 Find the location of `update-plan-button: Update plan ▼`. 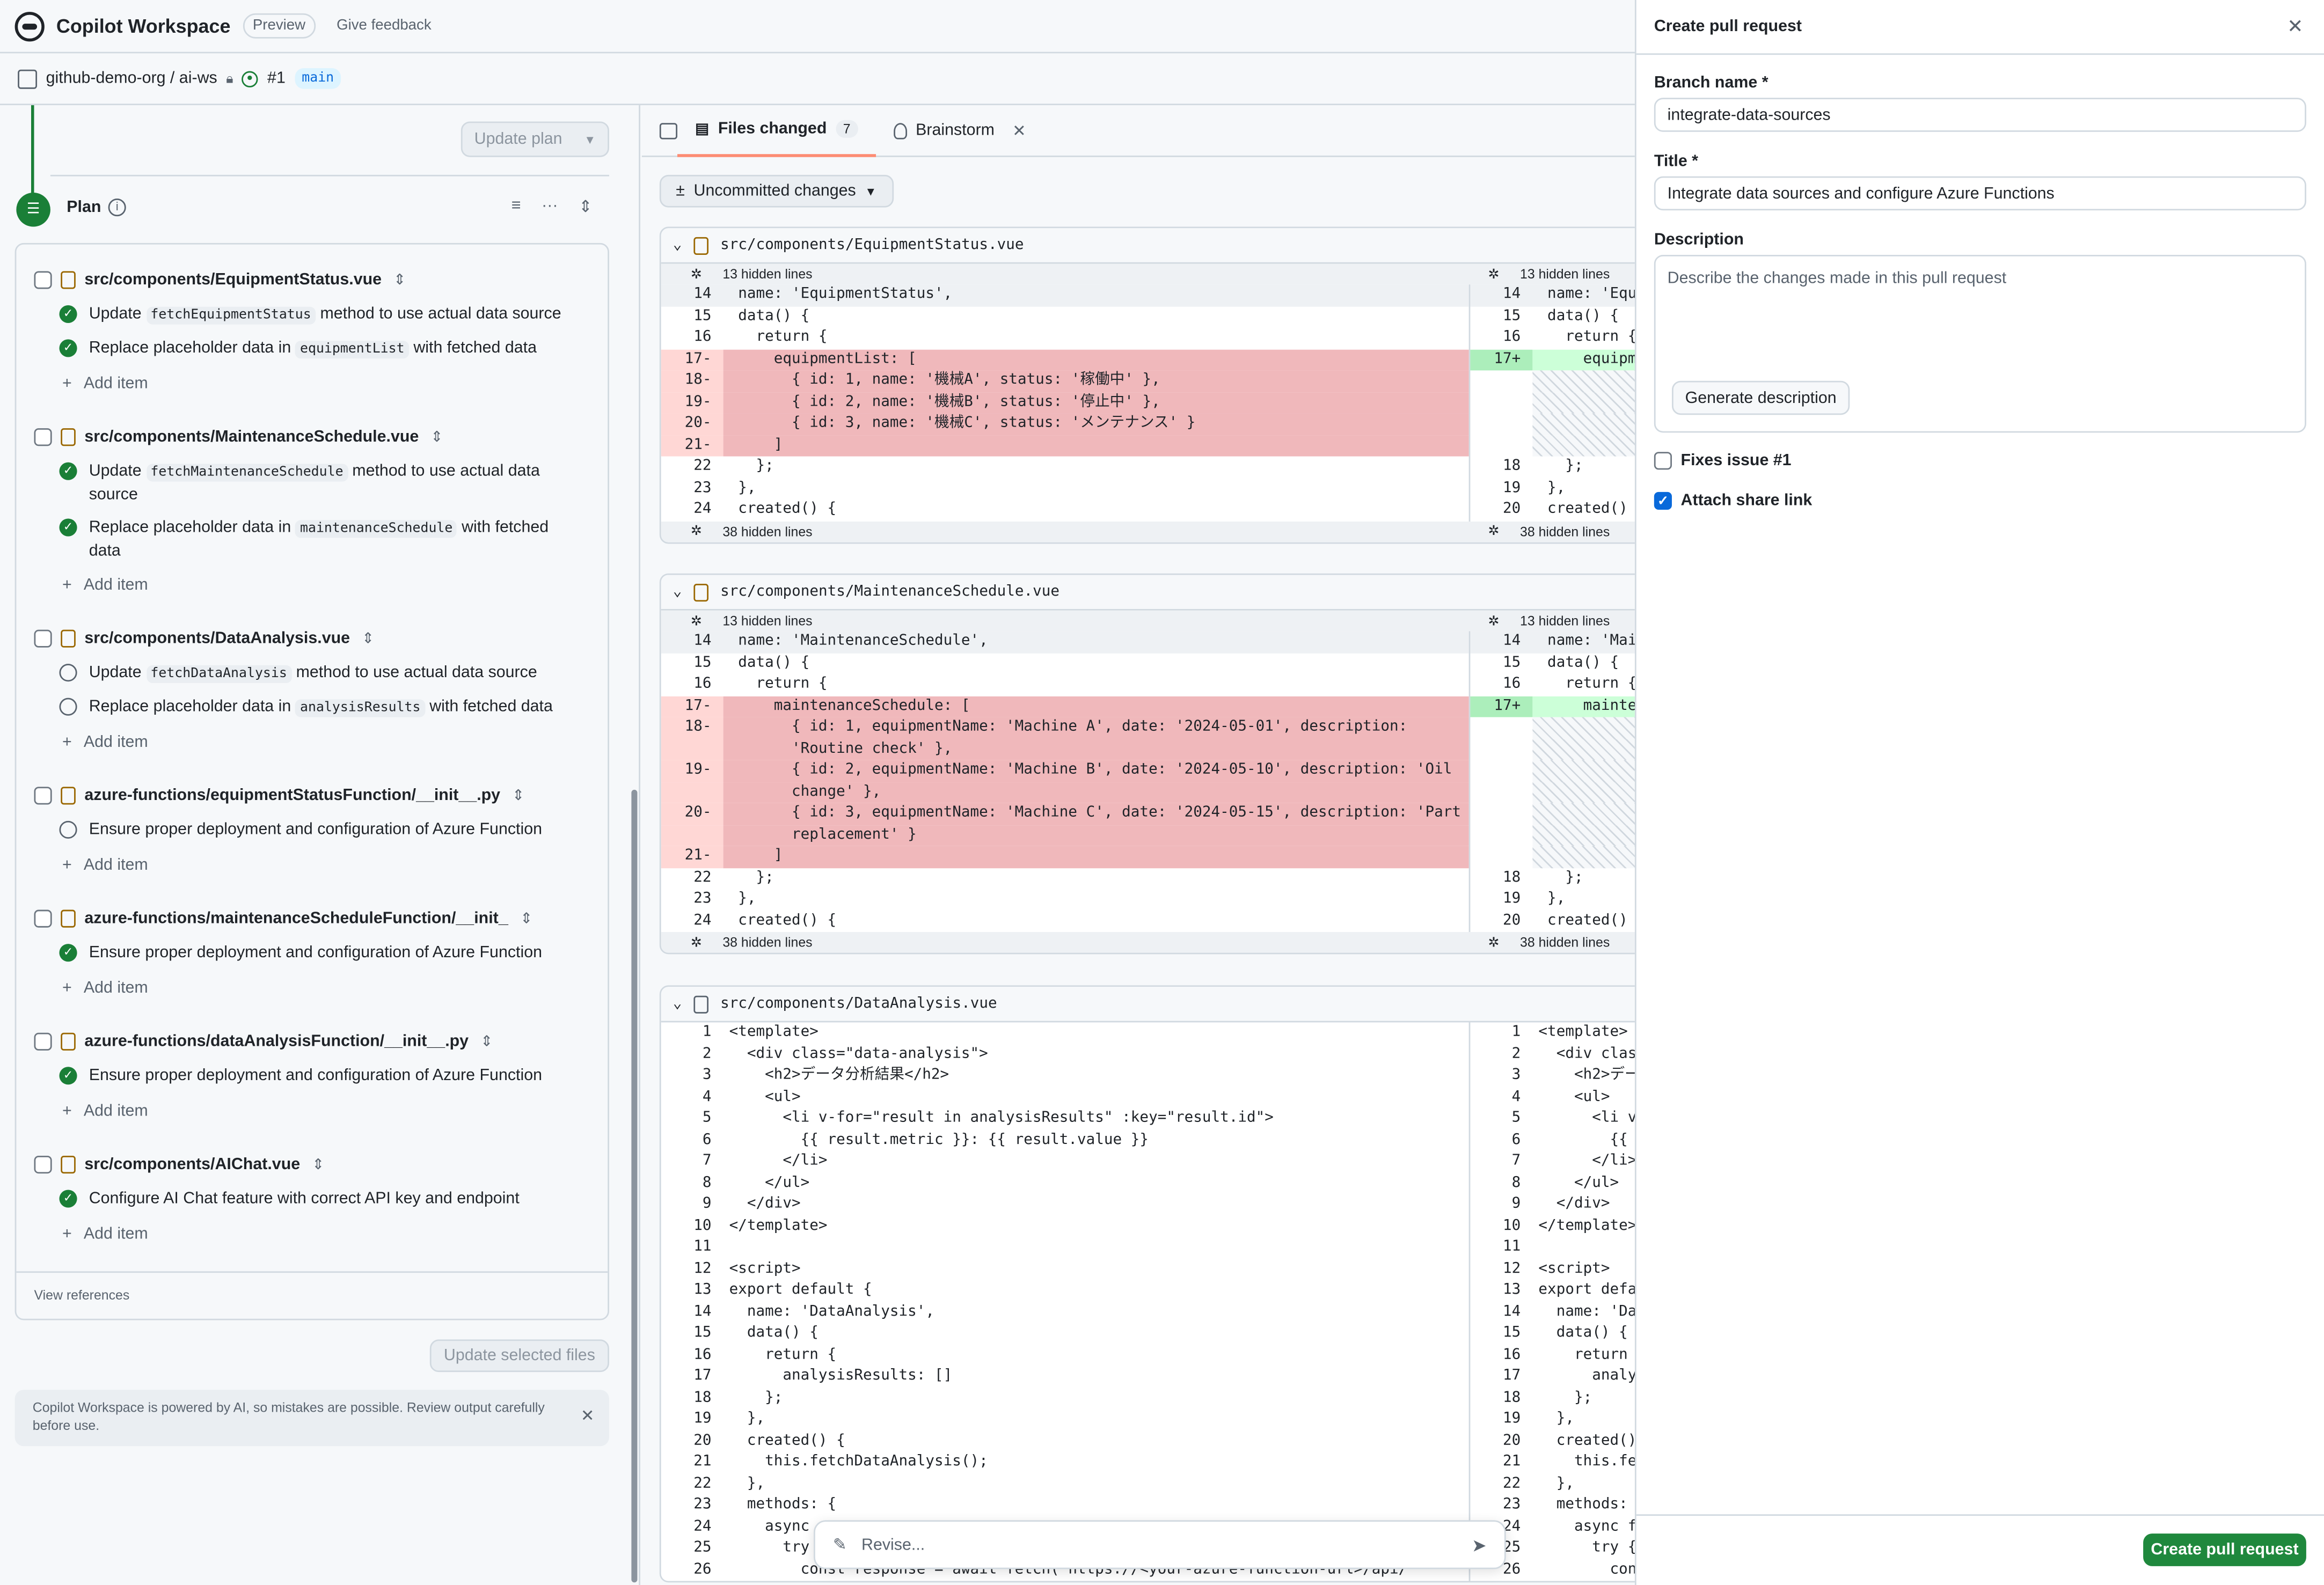

update-plan-button: Update plan ▼ is located at coordinates (535, 139).